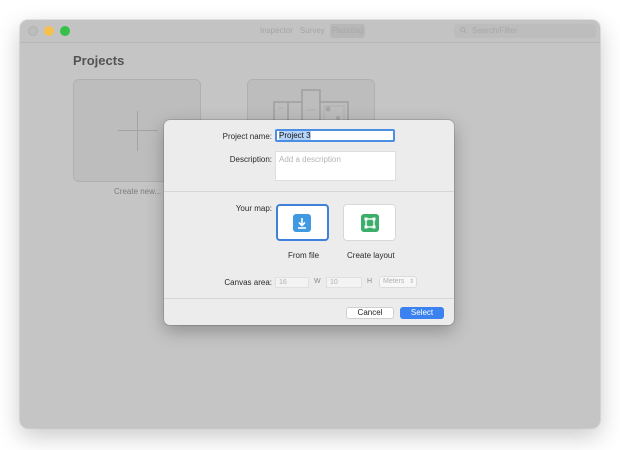 This screenshot has width=620, height=450. I want to click on plus-icon-vertical, so click(137, 131).